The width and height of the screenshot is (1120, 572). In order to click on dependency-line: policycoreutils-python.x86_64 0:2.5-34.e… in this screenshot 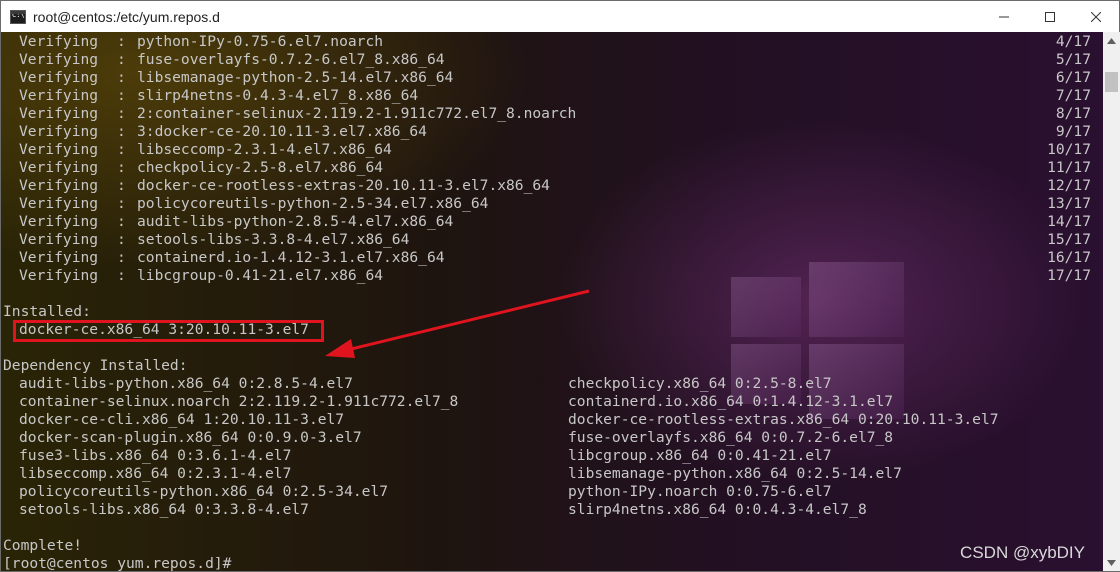, I will do `click(417, 492)`.